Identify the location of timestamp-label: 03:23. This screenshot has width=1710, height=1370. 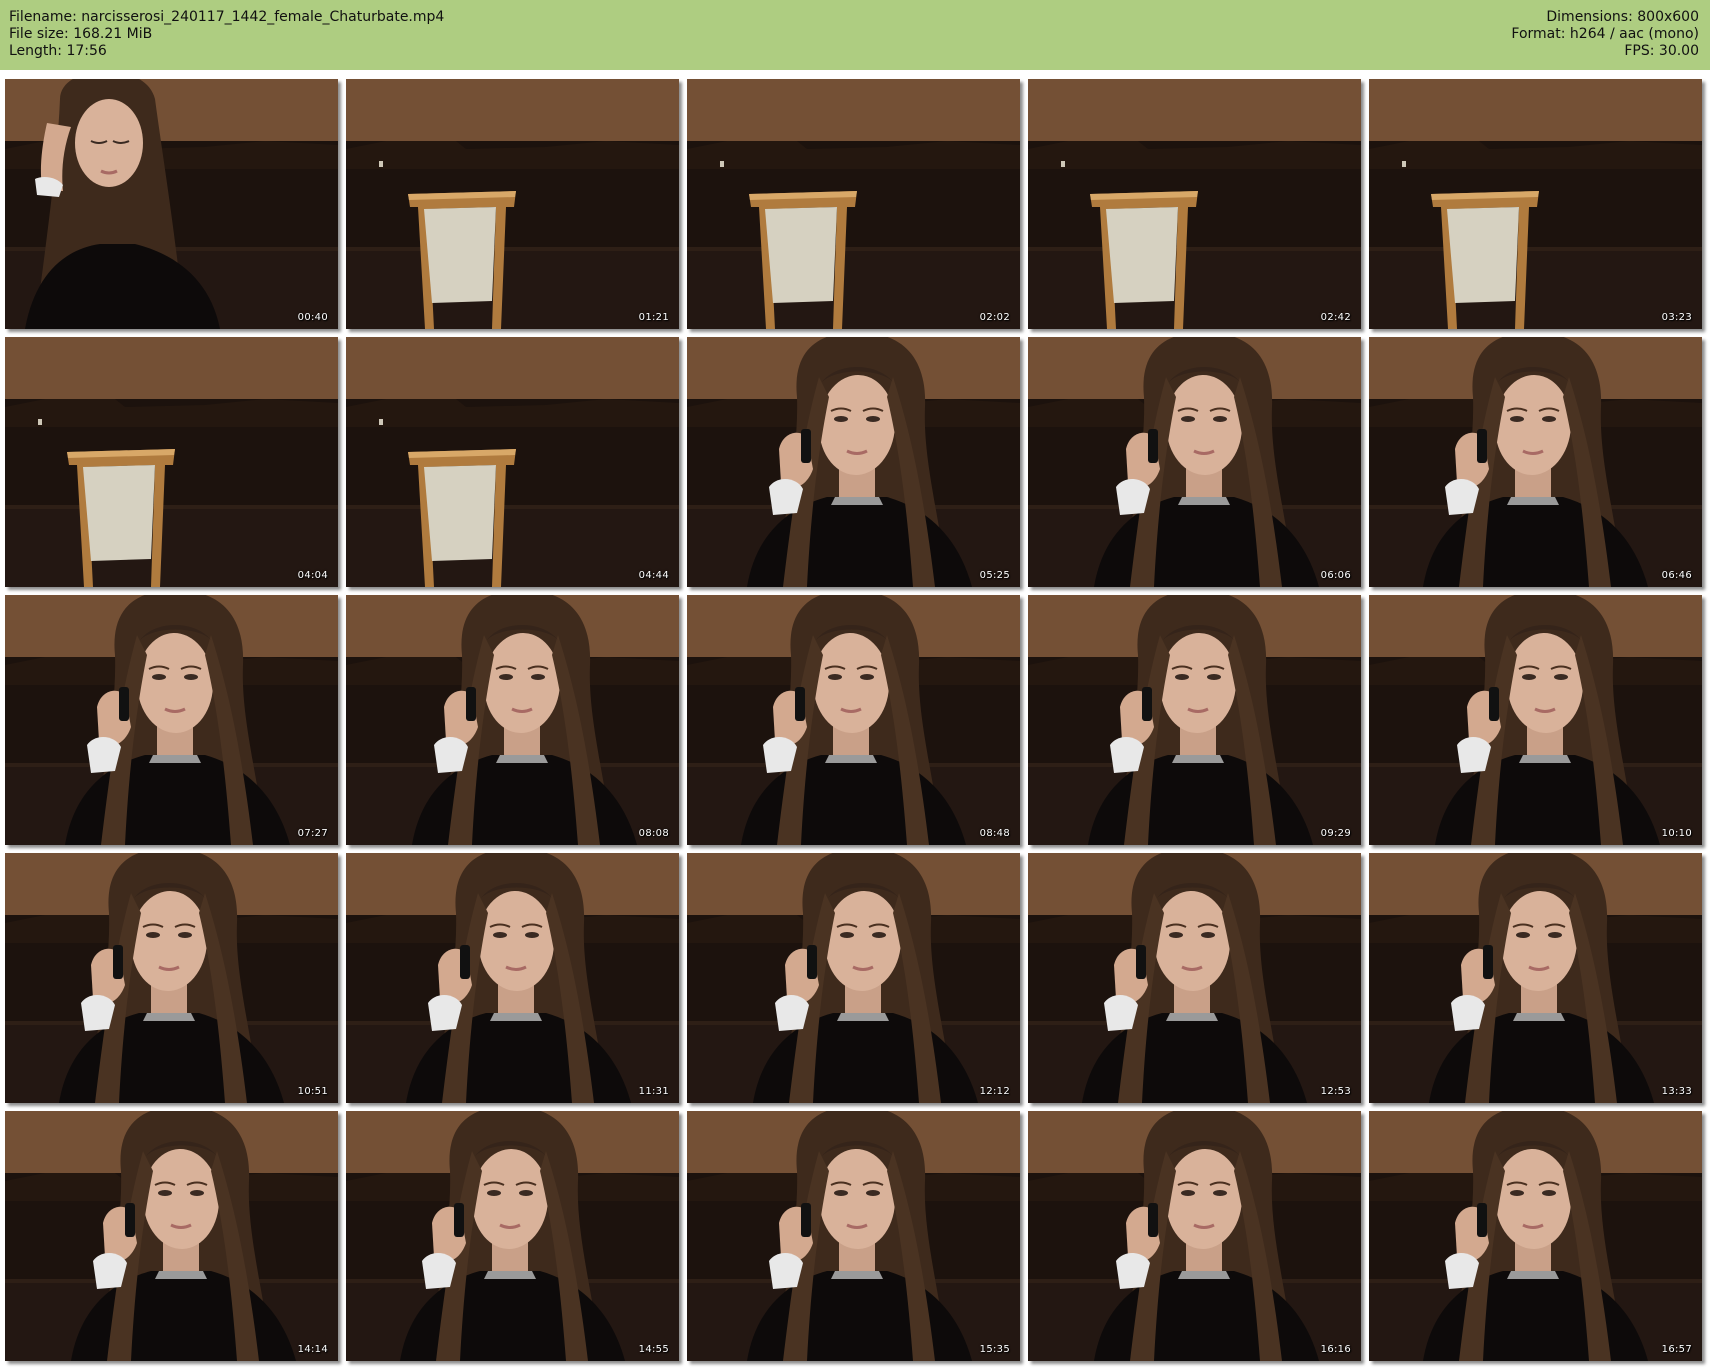
(1676, 317).